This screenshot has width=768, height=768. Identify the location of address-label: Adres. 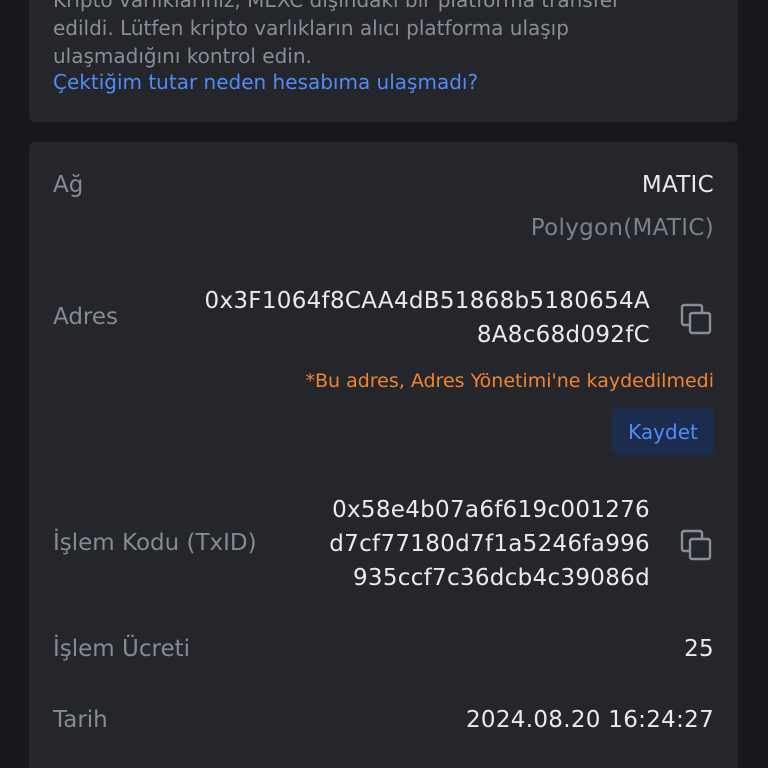
(86, 317).